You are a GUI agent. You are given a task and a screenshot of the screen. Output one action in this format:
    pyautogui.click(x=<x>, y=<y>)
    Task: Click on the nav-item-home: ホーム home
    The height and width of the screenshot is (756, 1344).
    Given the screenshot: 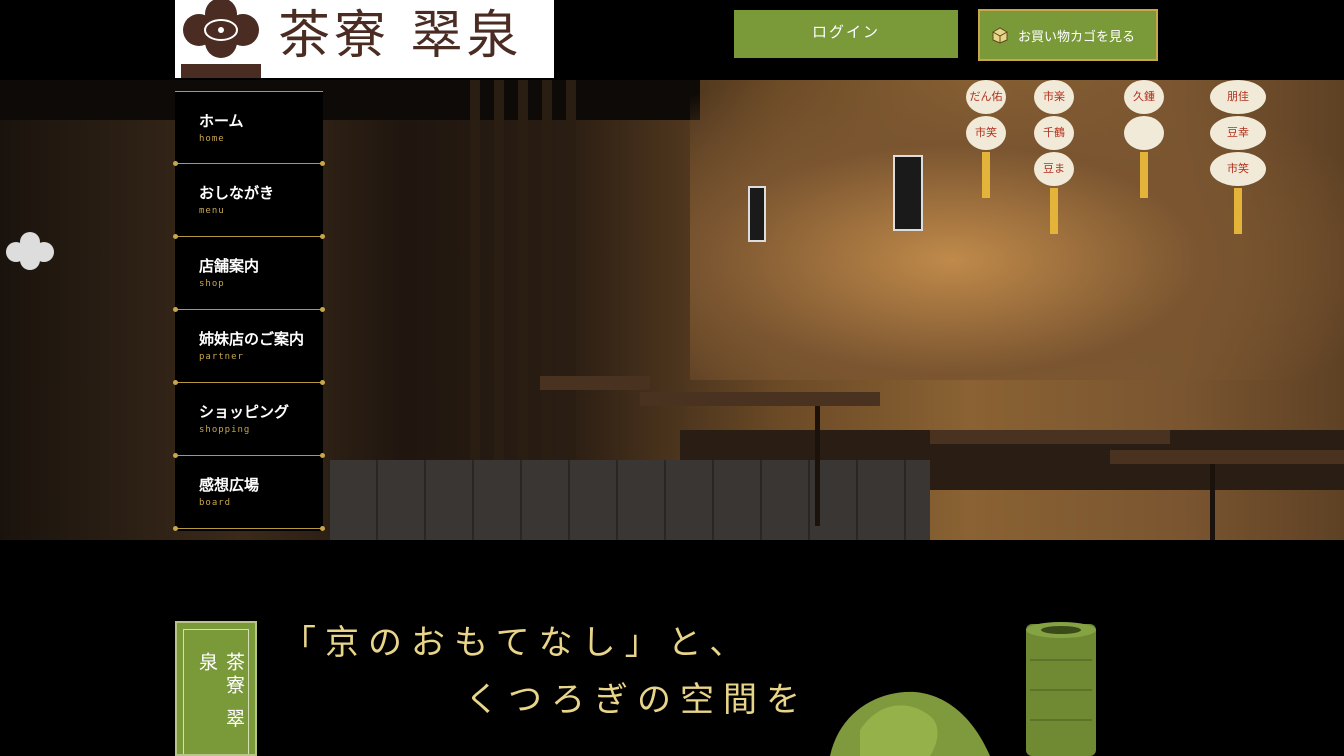 What is the action you would take?
    pyautogui.click(x=249, y=128)
    